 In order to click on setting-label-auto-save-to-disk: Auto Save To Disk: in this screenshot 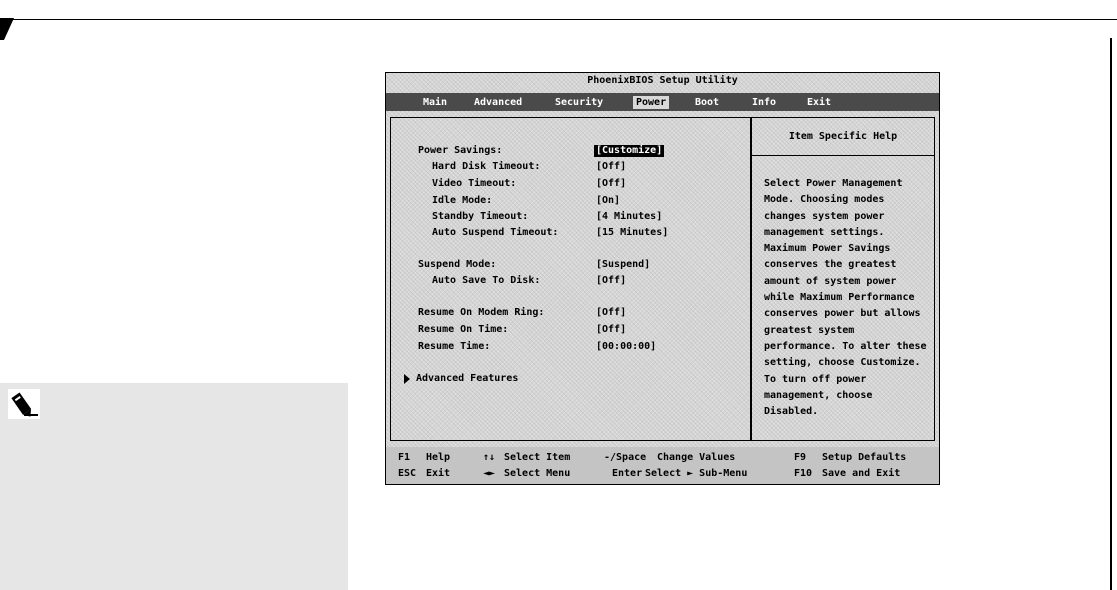, I will do `click(486, 281)`.